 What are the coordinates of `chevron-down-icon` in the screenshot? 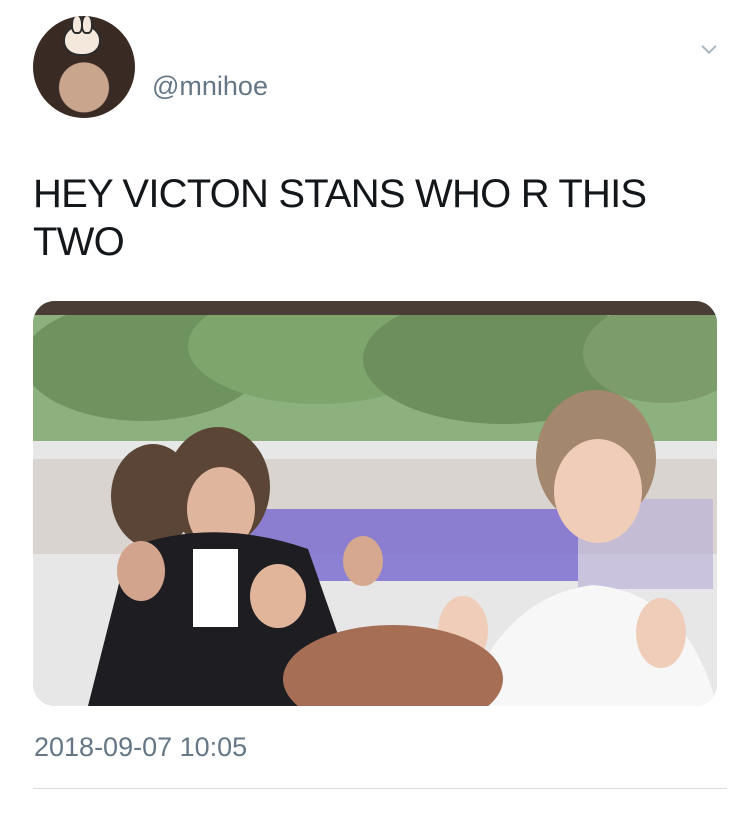 It's located at (709, 50).